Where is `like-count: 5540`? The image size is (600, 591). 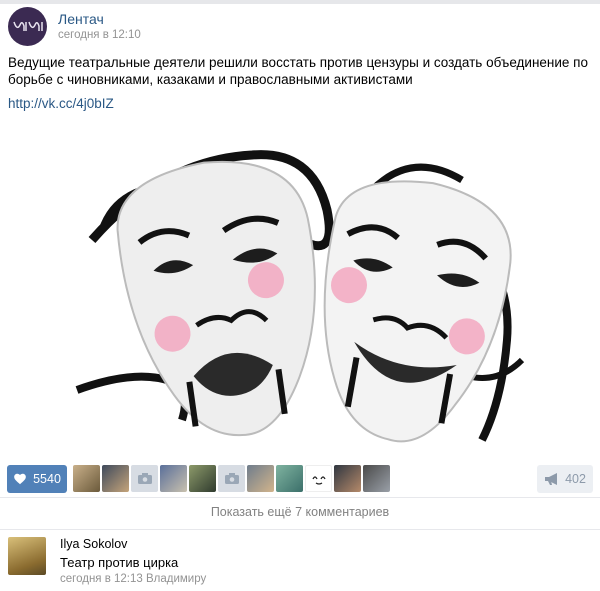
like-count: 5540 is located at coordinates (47, 479).